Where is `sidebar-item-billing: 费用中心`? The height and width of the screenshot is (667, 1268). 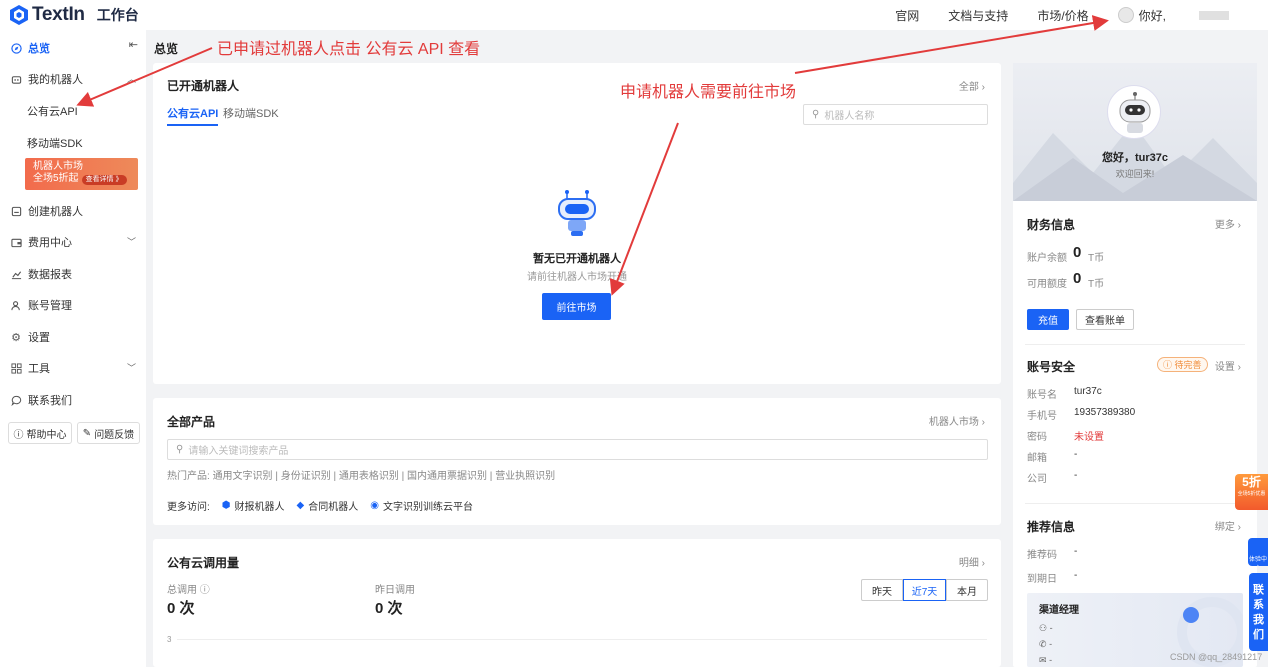
sidebar-item-billing: 费用中心 is located at coordinates (41, 242).